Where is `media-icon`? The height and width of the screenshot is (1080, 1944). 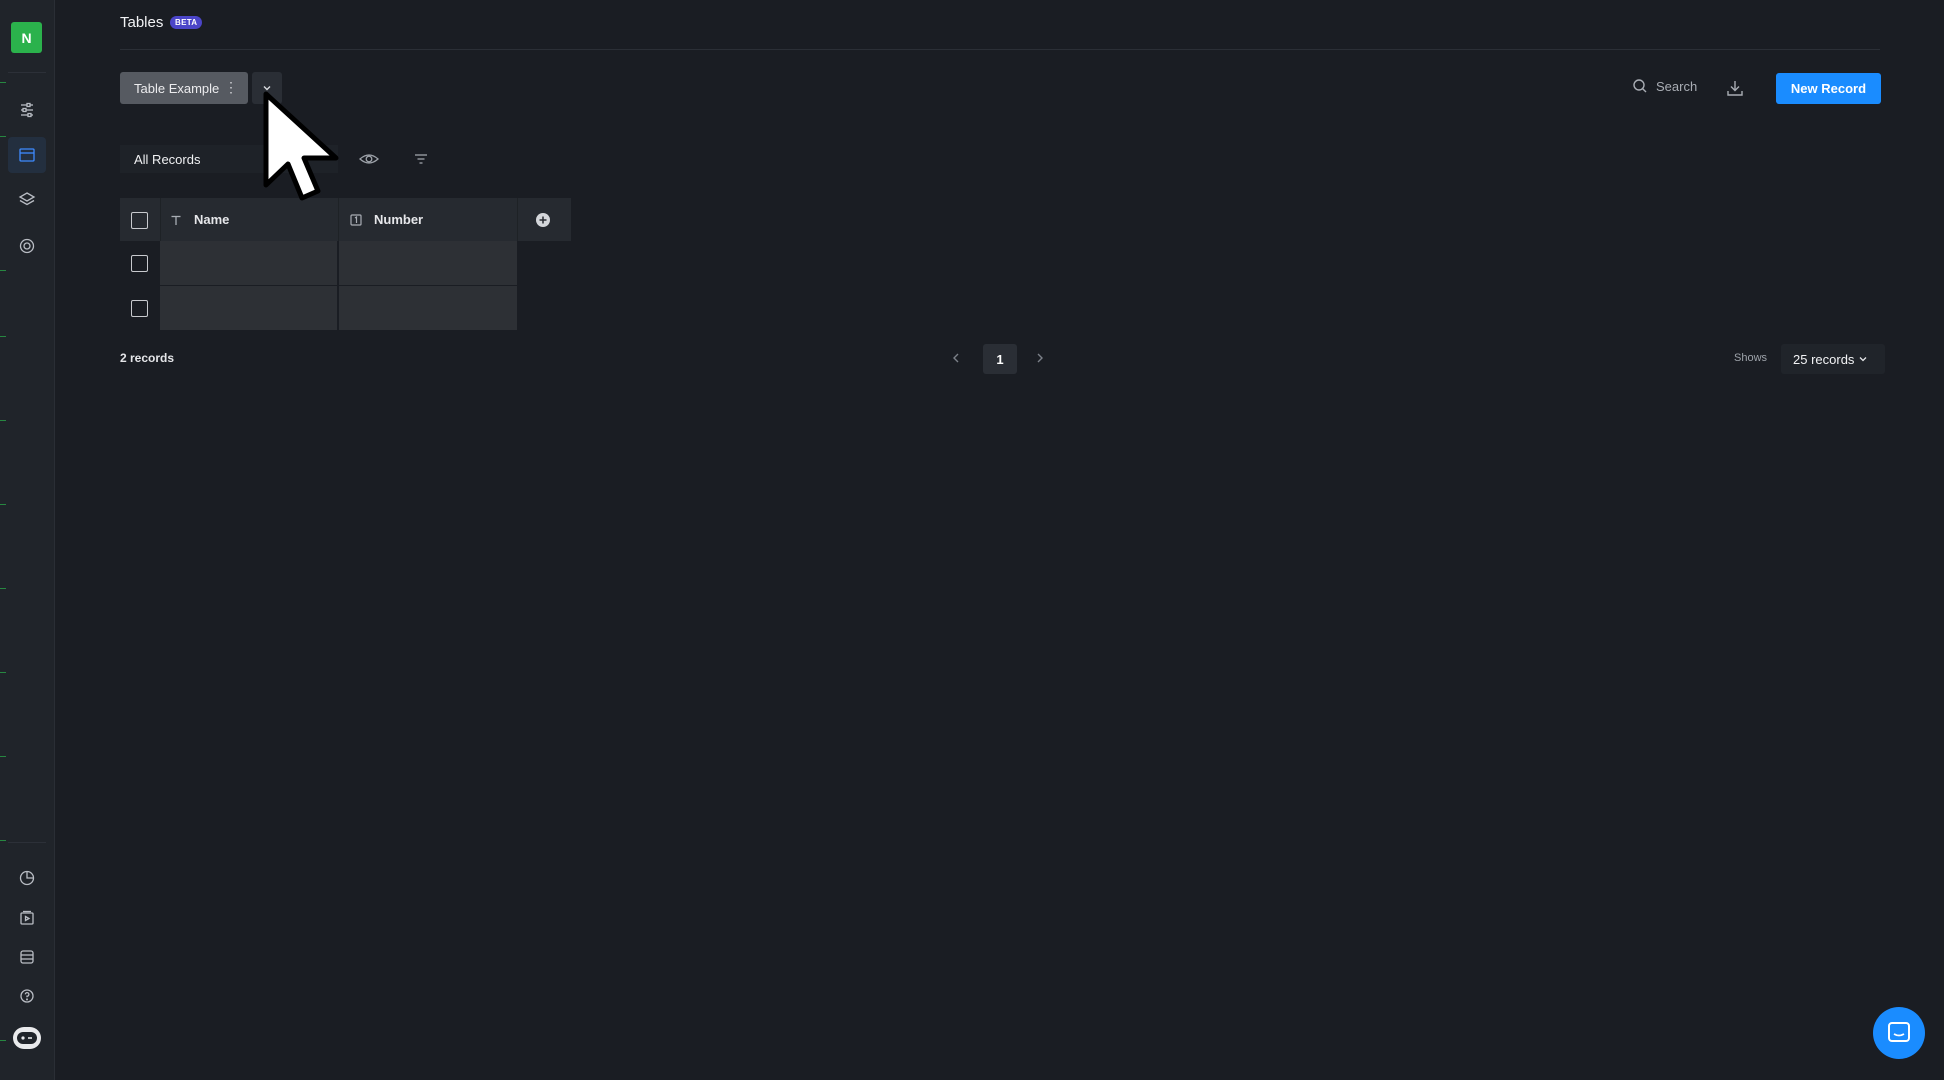
media-icon is located at coordinates (27, 917).